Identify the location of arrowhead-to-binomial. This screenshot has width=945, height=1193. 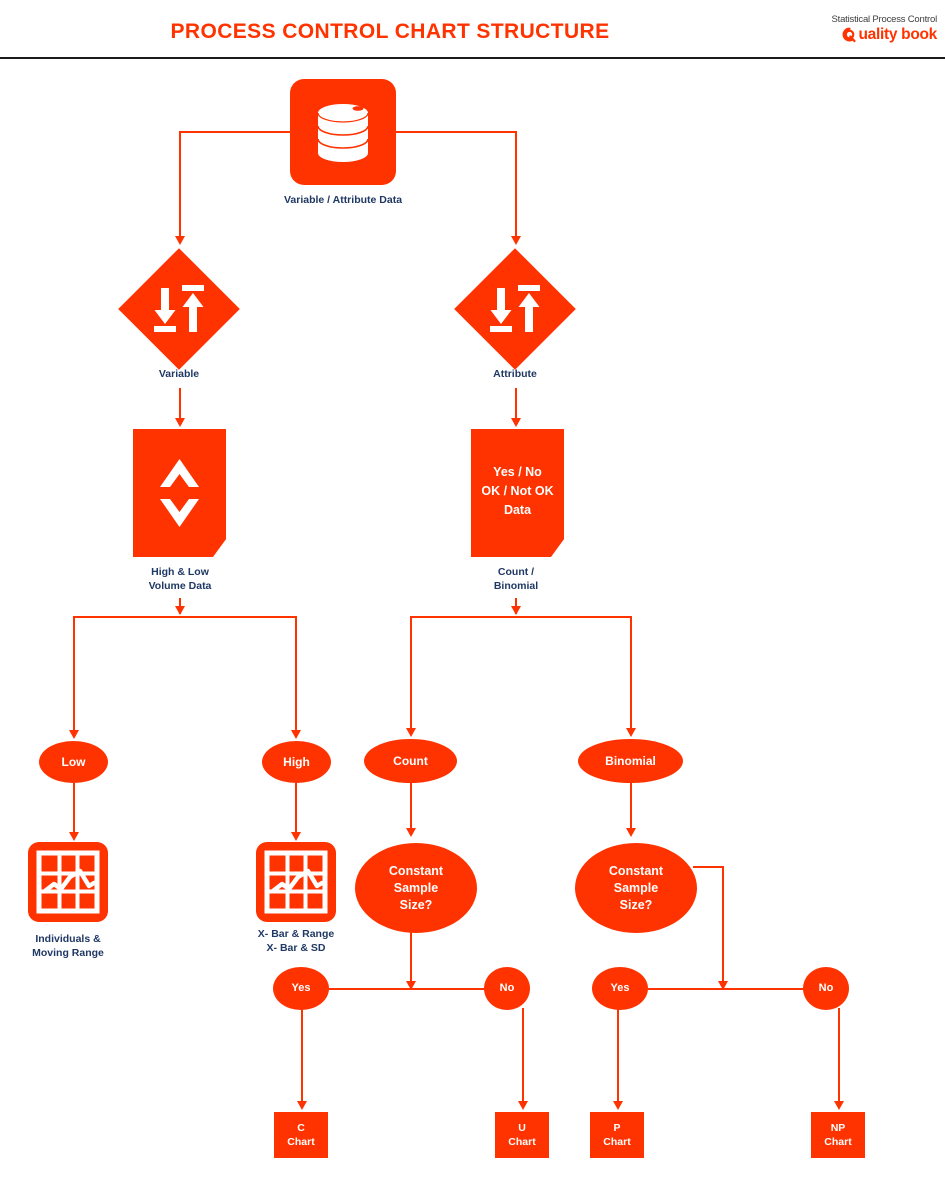
(630, 732).